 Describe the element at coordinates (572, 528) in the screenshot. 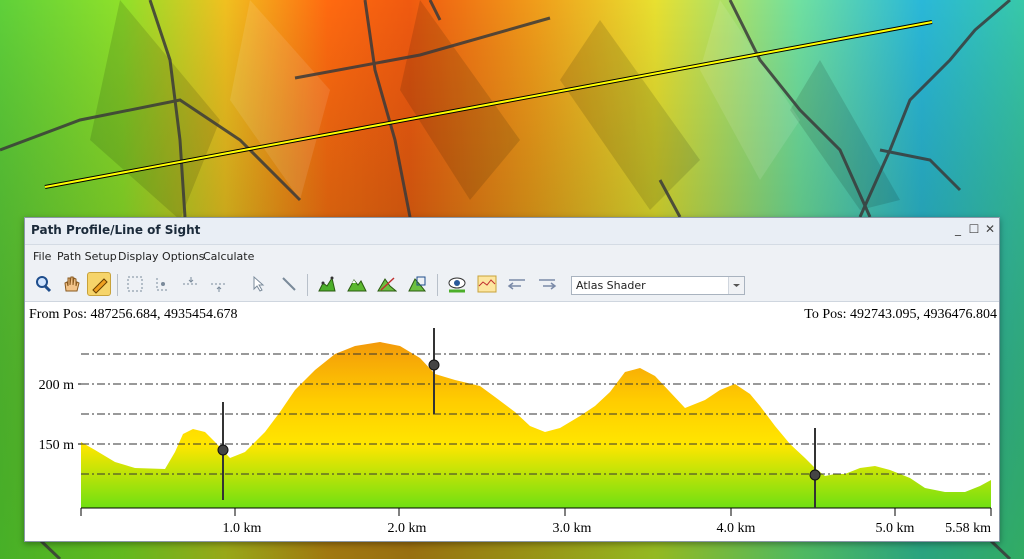

I see `x-tick-3km: 3.0 km` at that location.